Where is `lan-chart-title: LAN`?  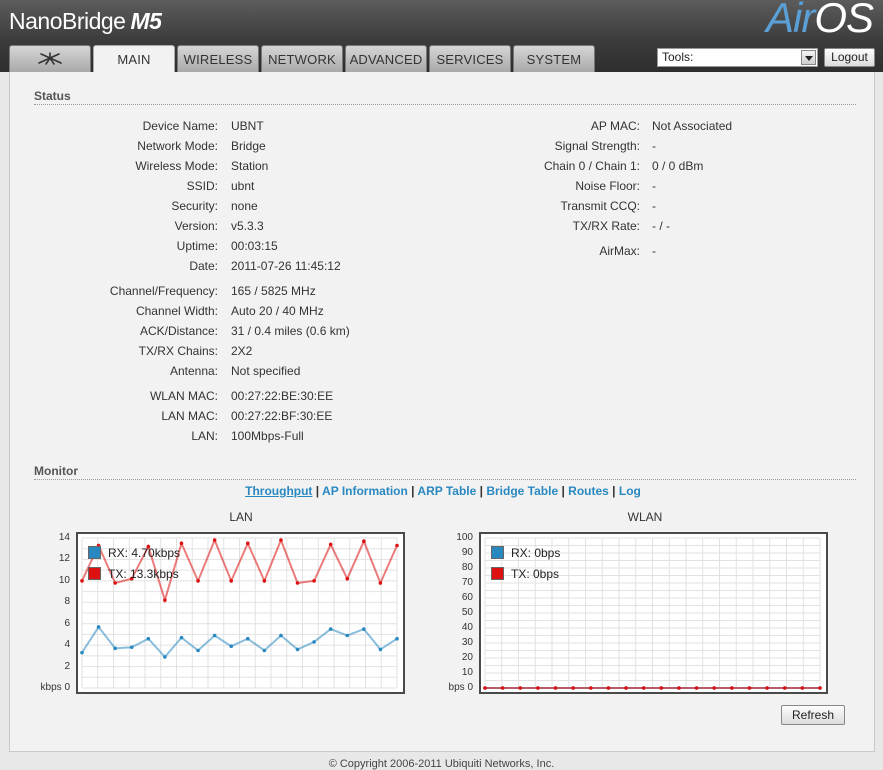
lan-chart-title: LAN is located at coordinates (241, 517).